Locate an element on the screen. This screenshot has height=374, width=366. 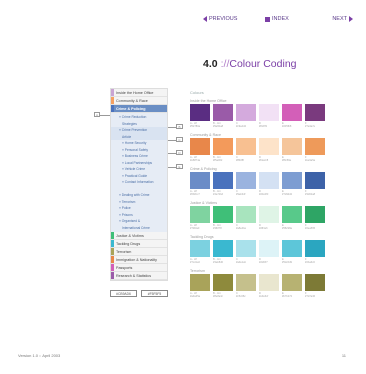
sidebar-item: Immigration & Nationality is located at coordinates (139, 260).